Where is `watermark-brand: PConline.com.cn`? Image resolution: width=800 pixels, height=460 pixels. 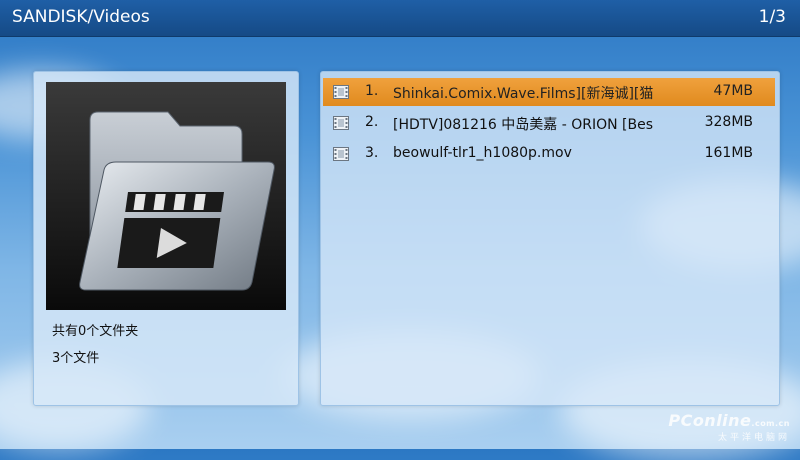
watermark-brand: PConline.com.cn is located at coordinates (729, 420).